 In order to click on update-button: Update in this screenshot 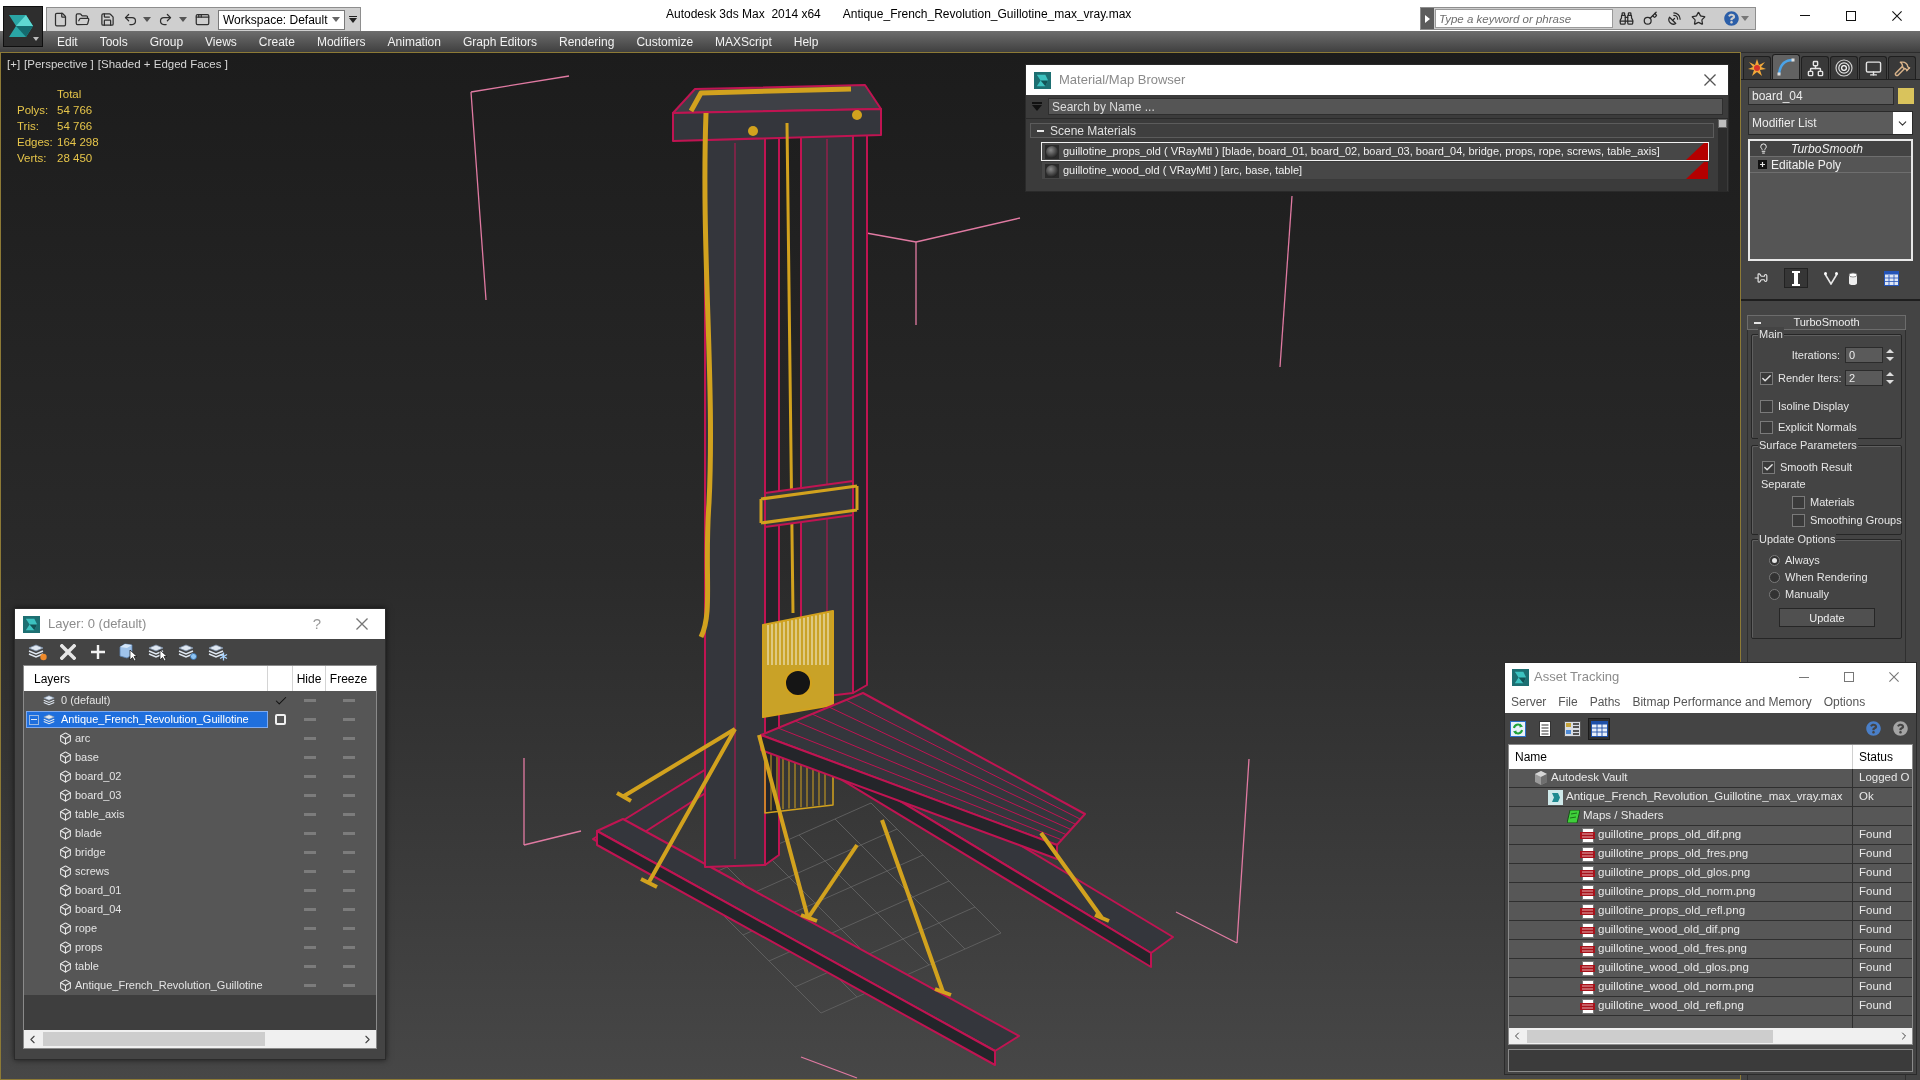, I will do `click(1827, 617)`.